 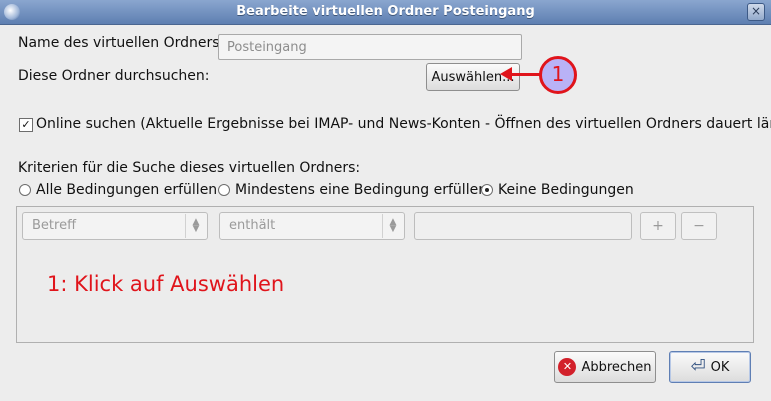 What do you see at coordinates (252, 225) in the screenshot?
I see `criteria-operator-value: enthält` at bounding box center [252, 225].